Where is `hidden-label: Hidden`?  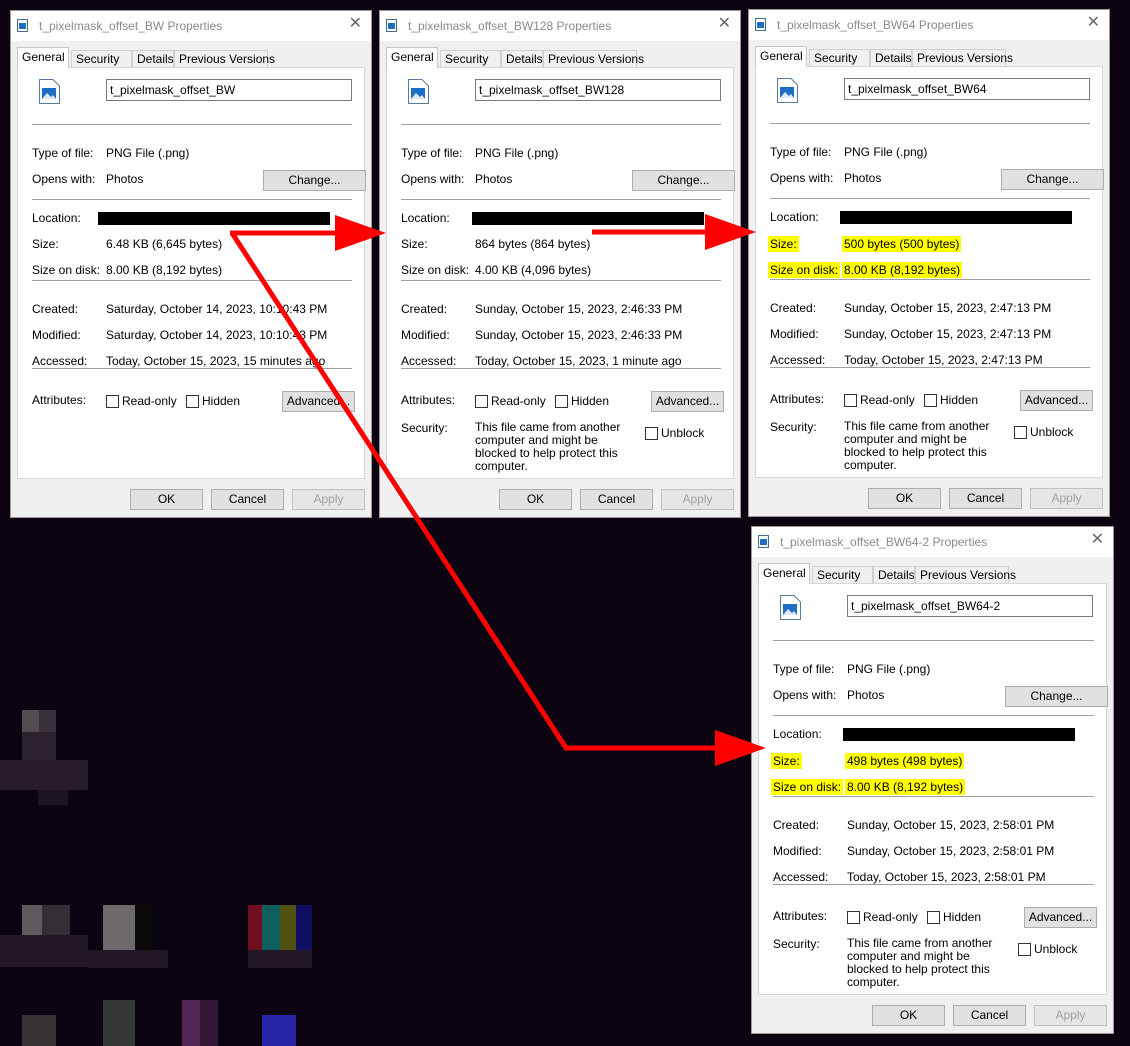
hidden-label: Hidden is located at coordinates (962, 917).